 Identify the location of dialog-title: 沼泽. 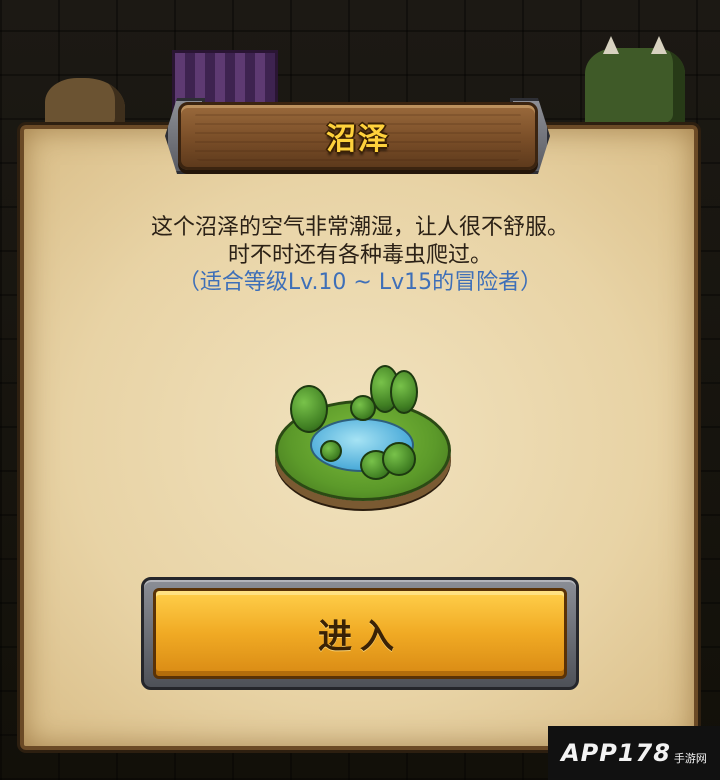
(358, 139).